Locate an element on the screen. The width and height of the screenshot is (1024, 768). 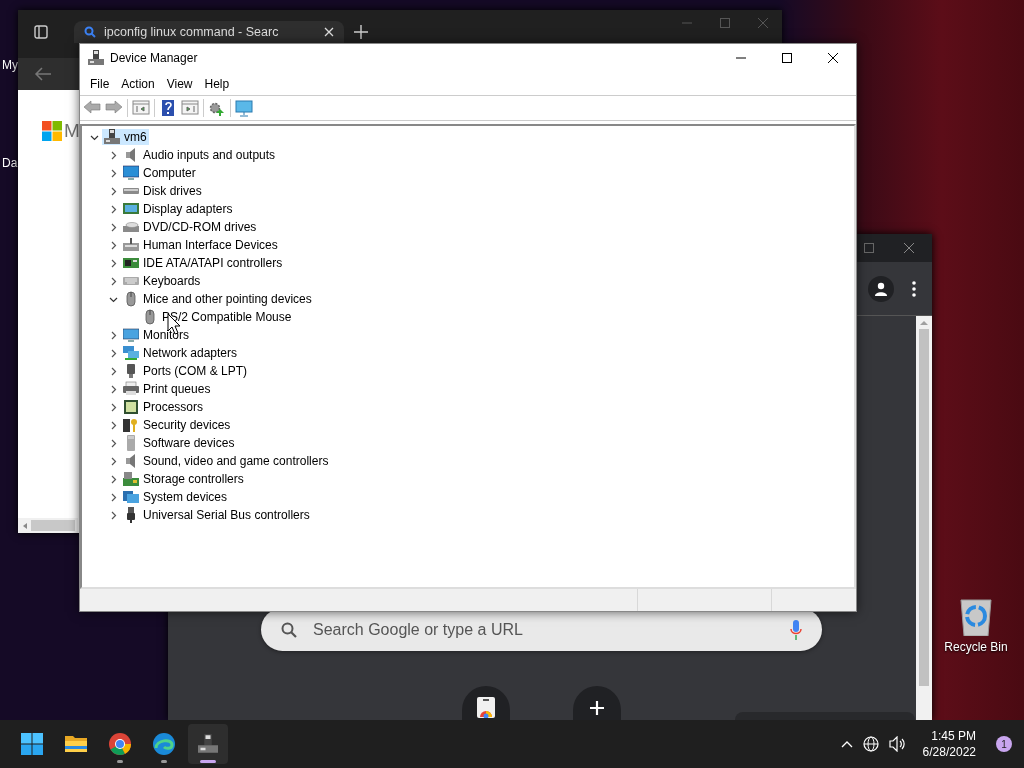
tree-item: Universal Serial Bus controllers is located at coordinates (216, 515).